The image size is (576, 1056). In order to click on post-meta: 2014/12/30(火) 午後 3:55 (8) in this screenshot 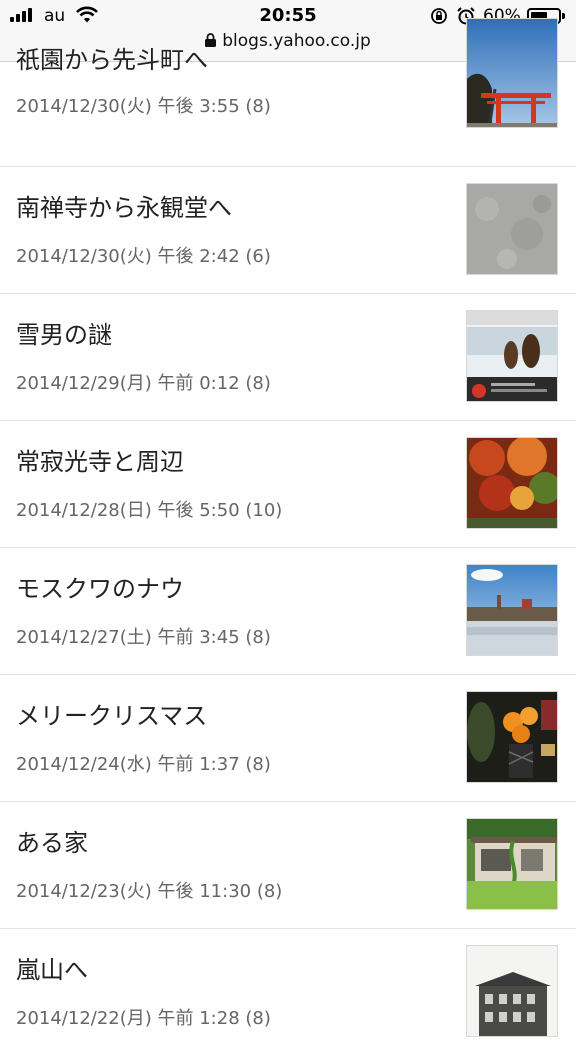, I will do `click(143, 106)`.